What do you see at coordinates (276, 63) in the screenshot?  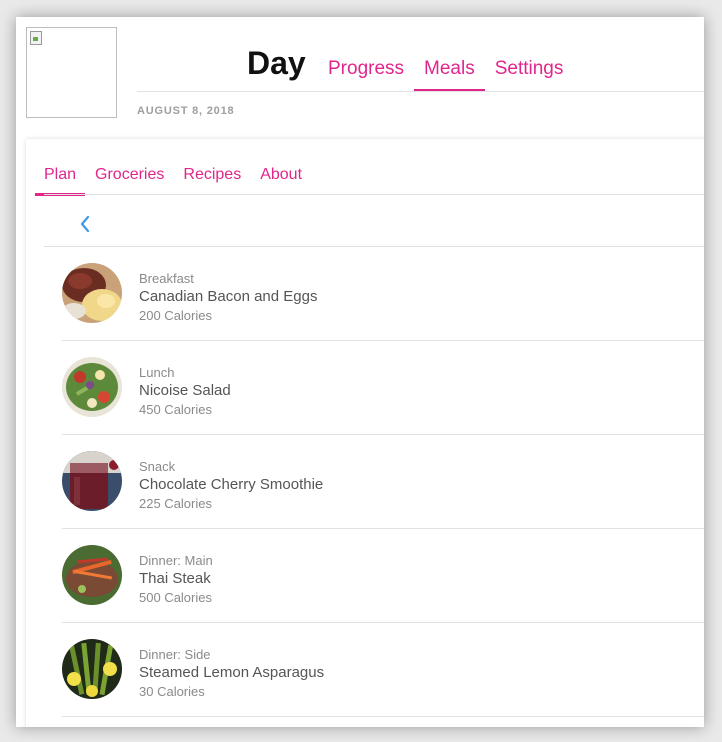 I see `page-title: Day` at bounding box center [276, 63].